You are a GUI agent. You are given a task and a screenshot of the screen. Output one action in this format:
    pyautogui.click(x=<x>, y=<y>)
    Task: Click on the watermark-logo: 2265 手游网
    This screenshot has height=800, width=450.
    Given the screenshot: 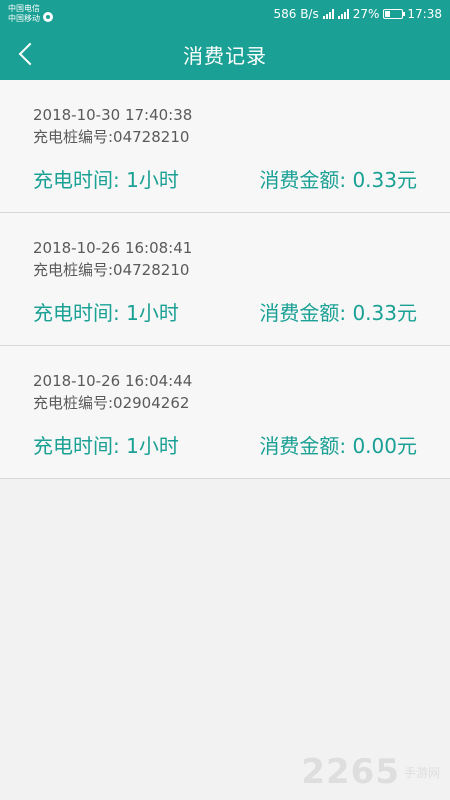 What is the action you would take?
    pyautogui.click(x=370, y=772)
    